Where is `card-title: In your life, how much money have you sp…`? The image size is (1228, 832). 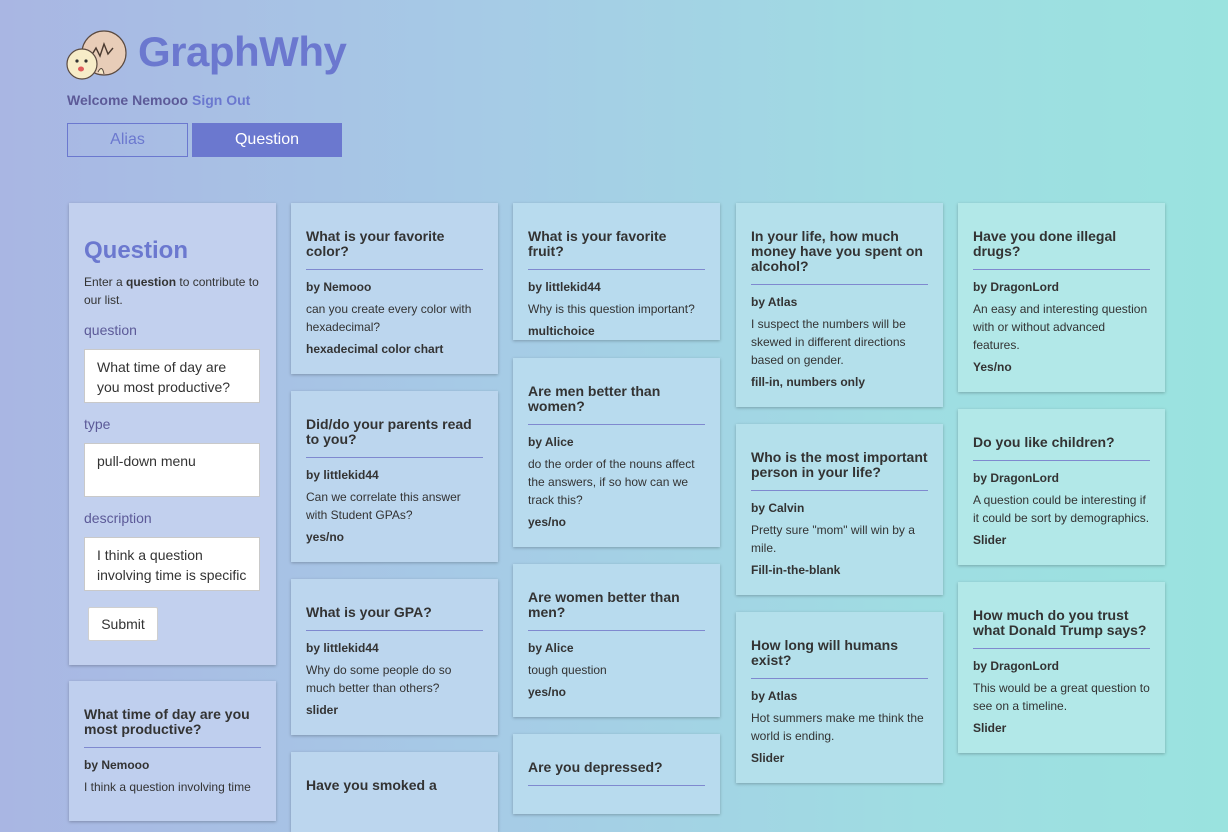 card-title: In your life, how much money have you sp… is located at coordinates (839, 257).